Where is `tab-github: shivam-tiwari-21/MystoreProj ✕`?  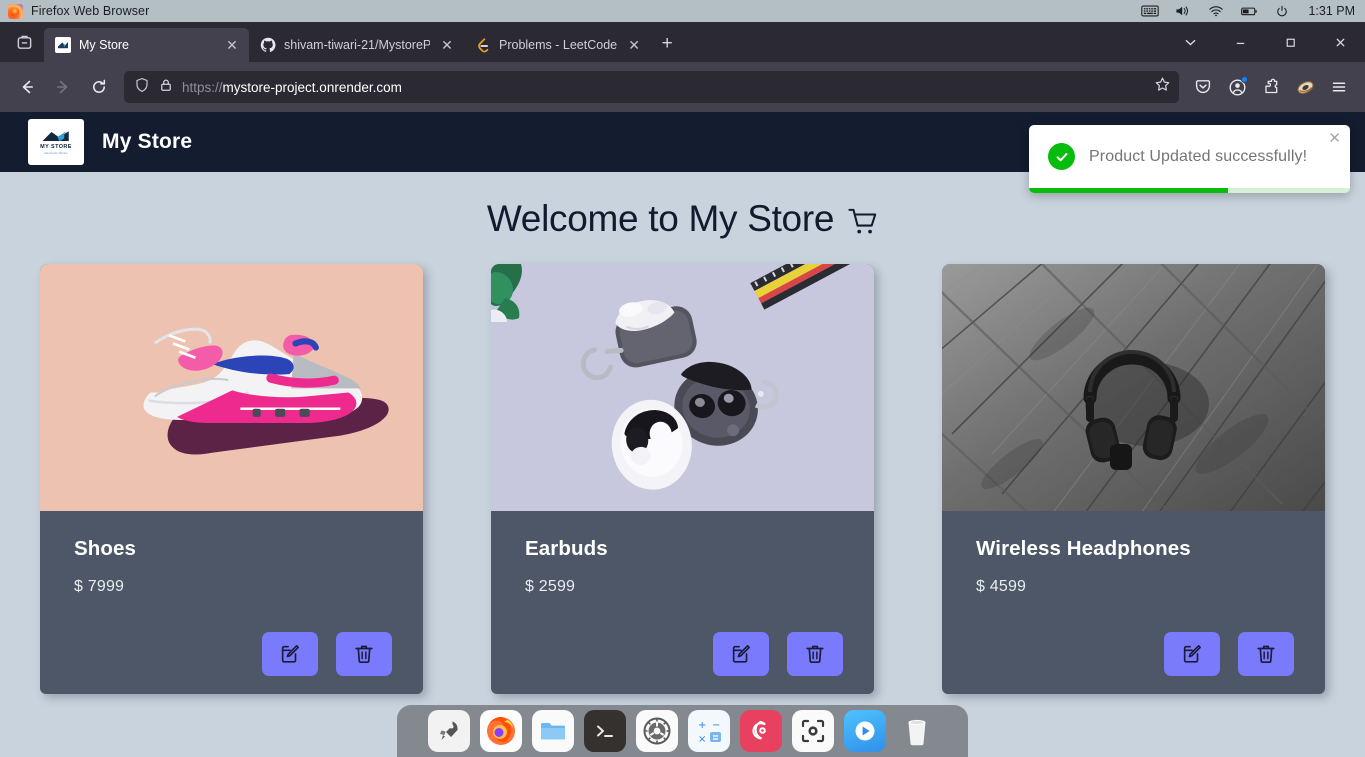 tab-github: shivam-tiwari-21/MystoreProj ✕ is located at coordinates (356, 45).